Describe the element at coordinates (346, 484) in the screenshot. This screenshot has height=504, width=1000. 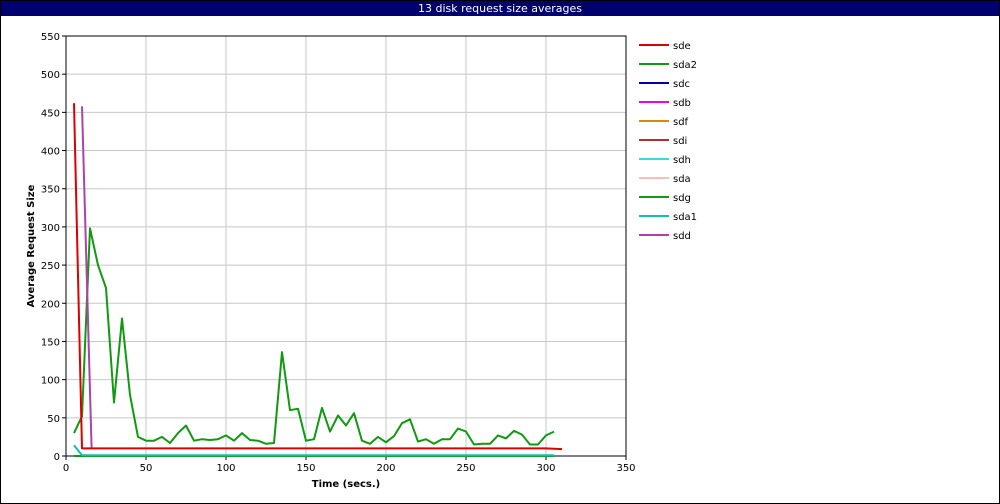
I see `x-axis-label: Time (secs.)` at that location.